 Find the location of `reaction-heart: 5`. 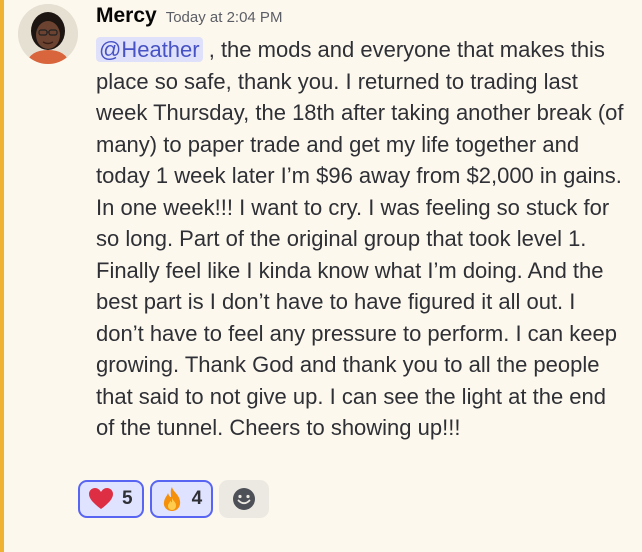

reaction-heart: 5 is located at coordinates (111, 499).